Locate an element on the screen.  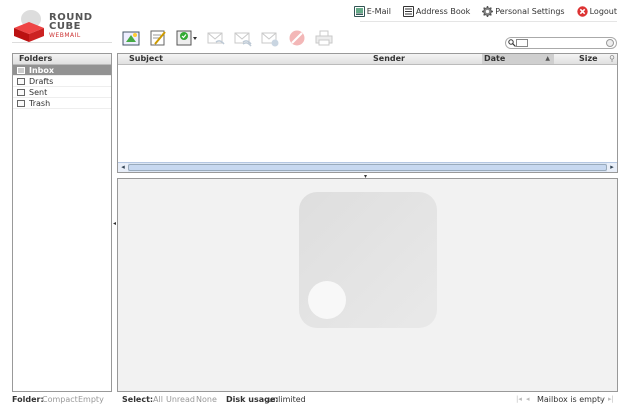
scrollbar-thumb is located at coordinates (367, 167).